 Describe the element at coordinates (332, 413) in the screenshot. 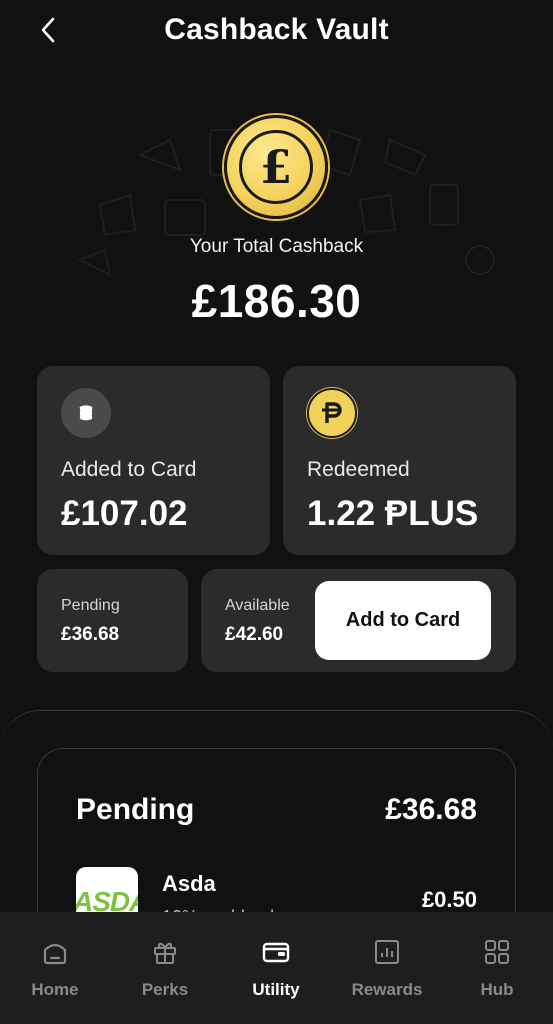

I see `plus-points-icon` at that location.